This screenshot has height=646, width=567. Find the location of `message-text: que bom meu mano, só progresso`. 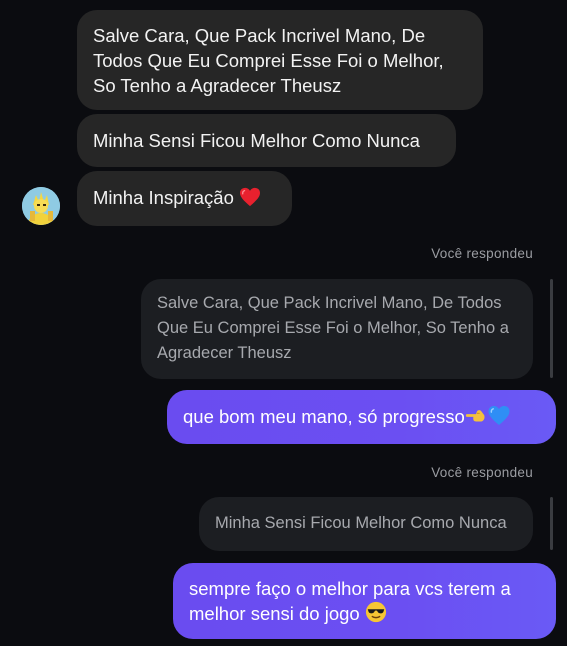

message-text: que bom meu mano, só progresso is located at coordinates (324, 416).